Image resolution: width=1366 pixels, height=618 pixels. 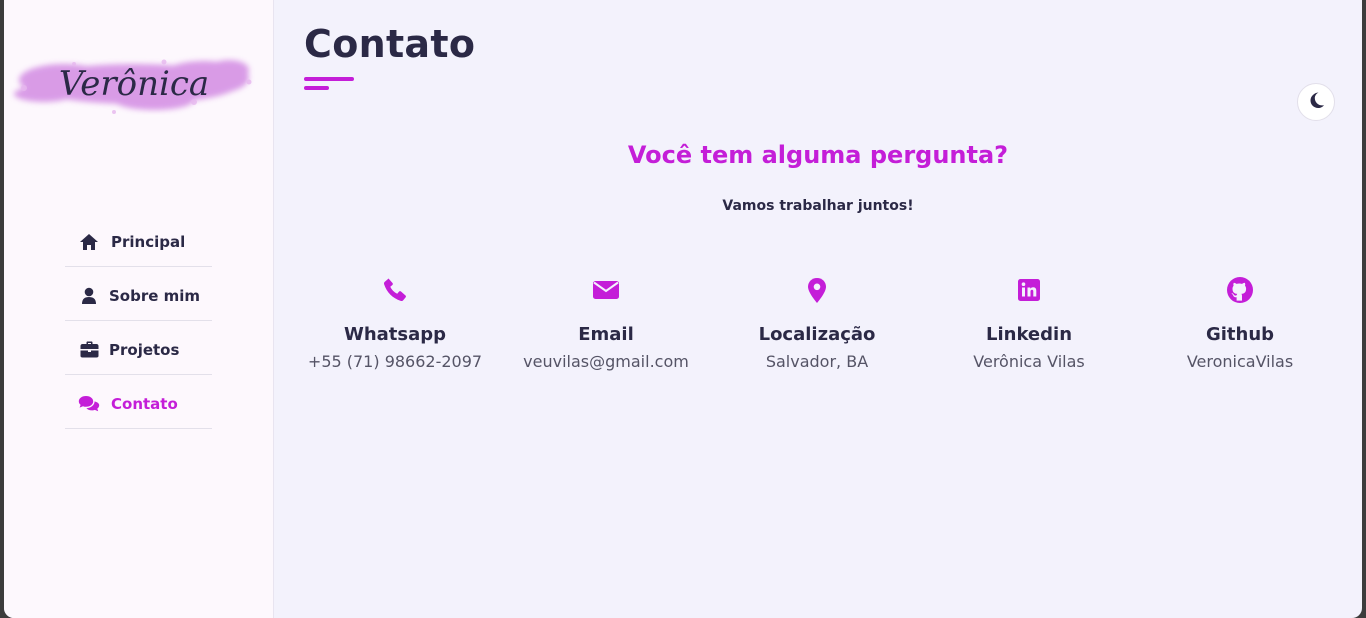 I want to click on page-title: Contato, so click(x=390, y=44).